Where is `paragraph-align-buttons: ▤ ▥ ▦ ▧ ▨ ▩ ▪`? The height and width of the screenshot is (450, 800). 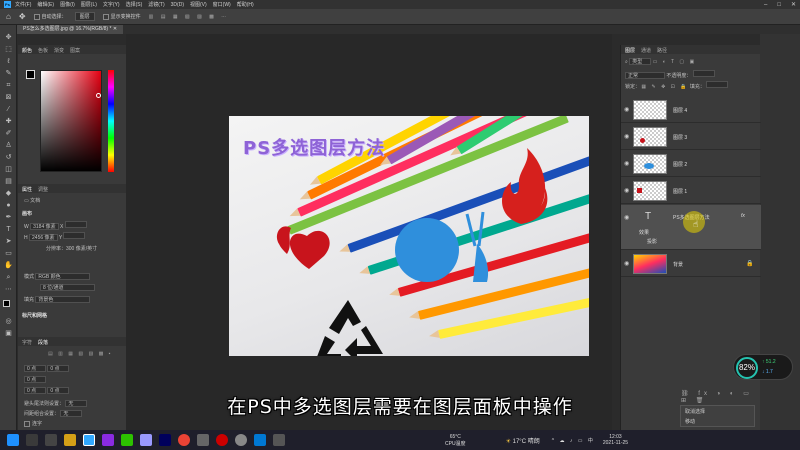
paragraph-align-buttons: ▤ ▥ ▦ ▧ ▨ ▩ ▪ is located at coordinates (80, 354).